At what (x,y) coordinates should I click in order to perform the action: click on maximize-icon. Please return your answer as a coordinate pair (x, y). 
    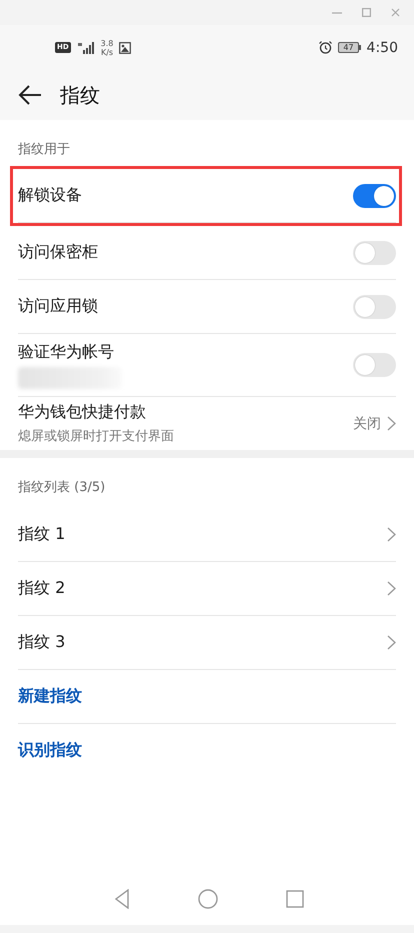
    Looking at the image, I should click on (366, 12).